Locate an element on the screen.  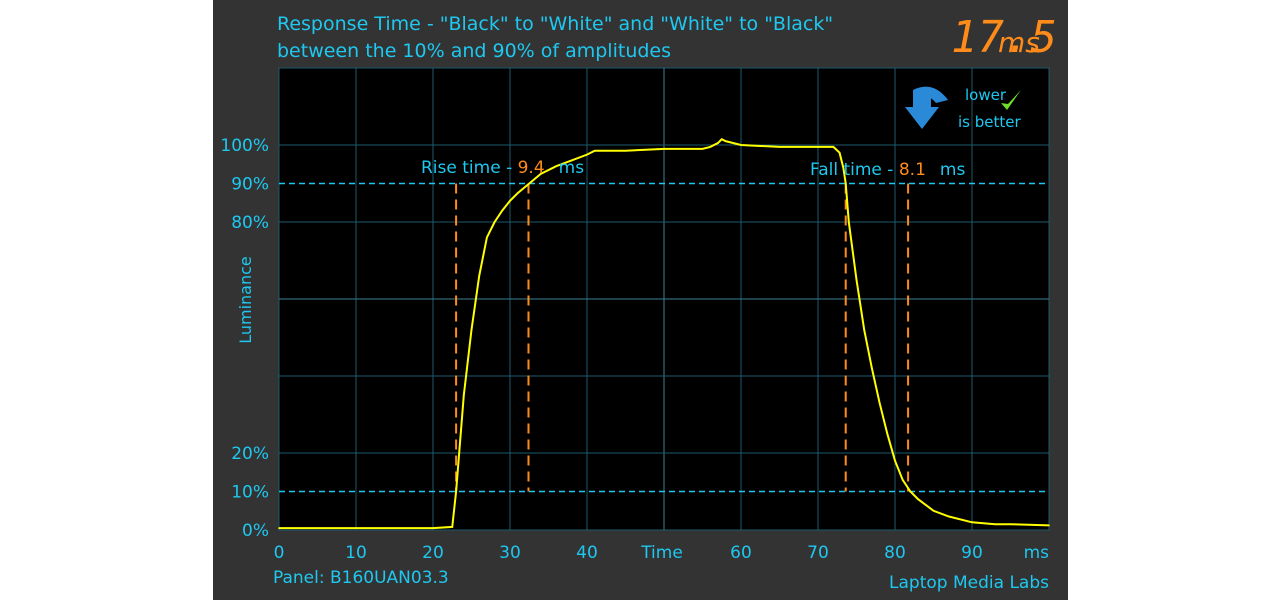
badge-line1: lower is located at coordinates (986, 95).